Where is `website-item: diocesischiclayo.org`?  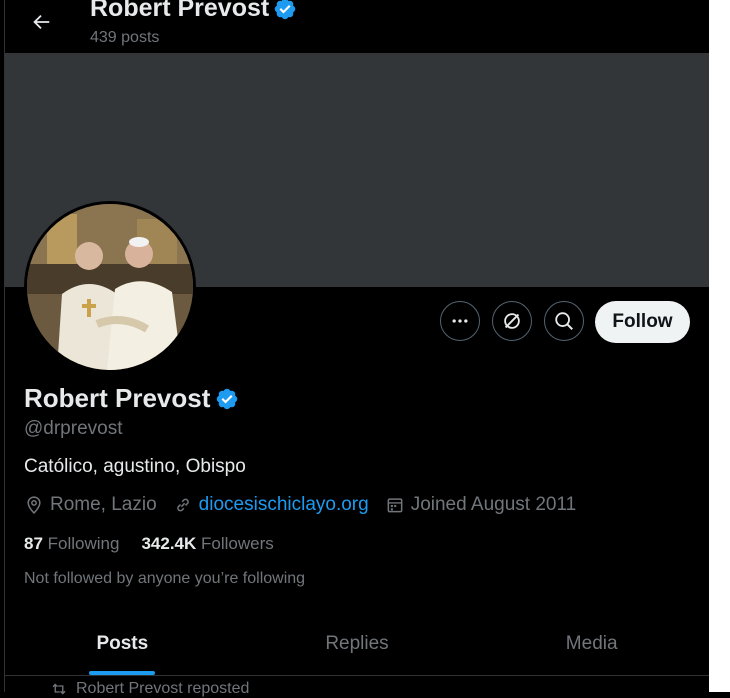 website-item: diocesischiclayo.org is located at coordinates (271, 505).